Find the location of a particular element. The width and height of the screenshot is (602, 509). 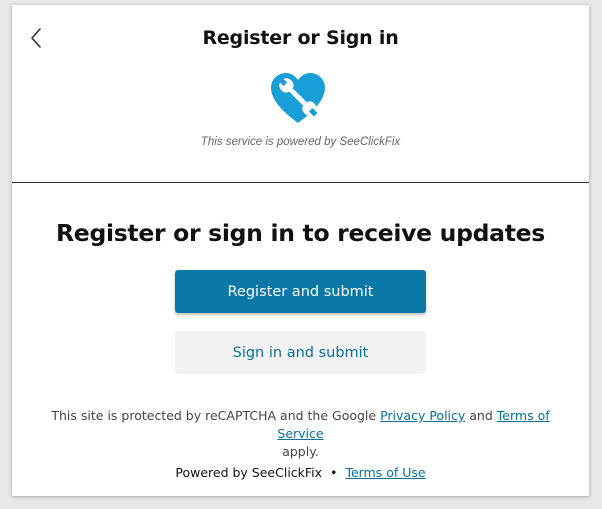

powered-by-seeclickfix: Powered by SeeClickFix is located at coordinates (249, 472).